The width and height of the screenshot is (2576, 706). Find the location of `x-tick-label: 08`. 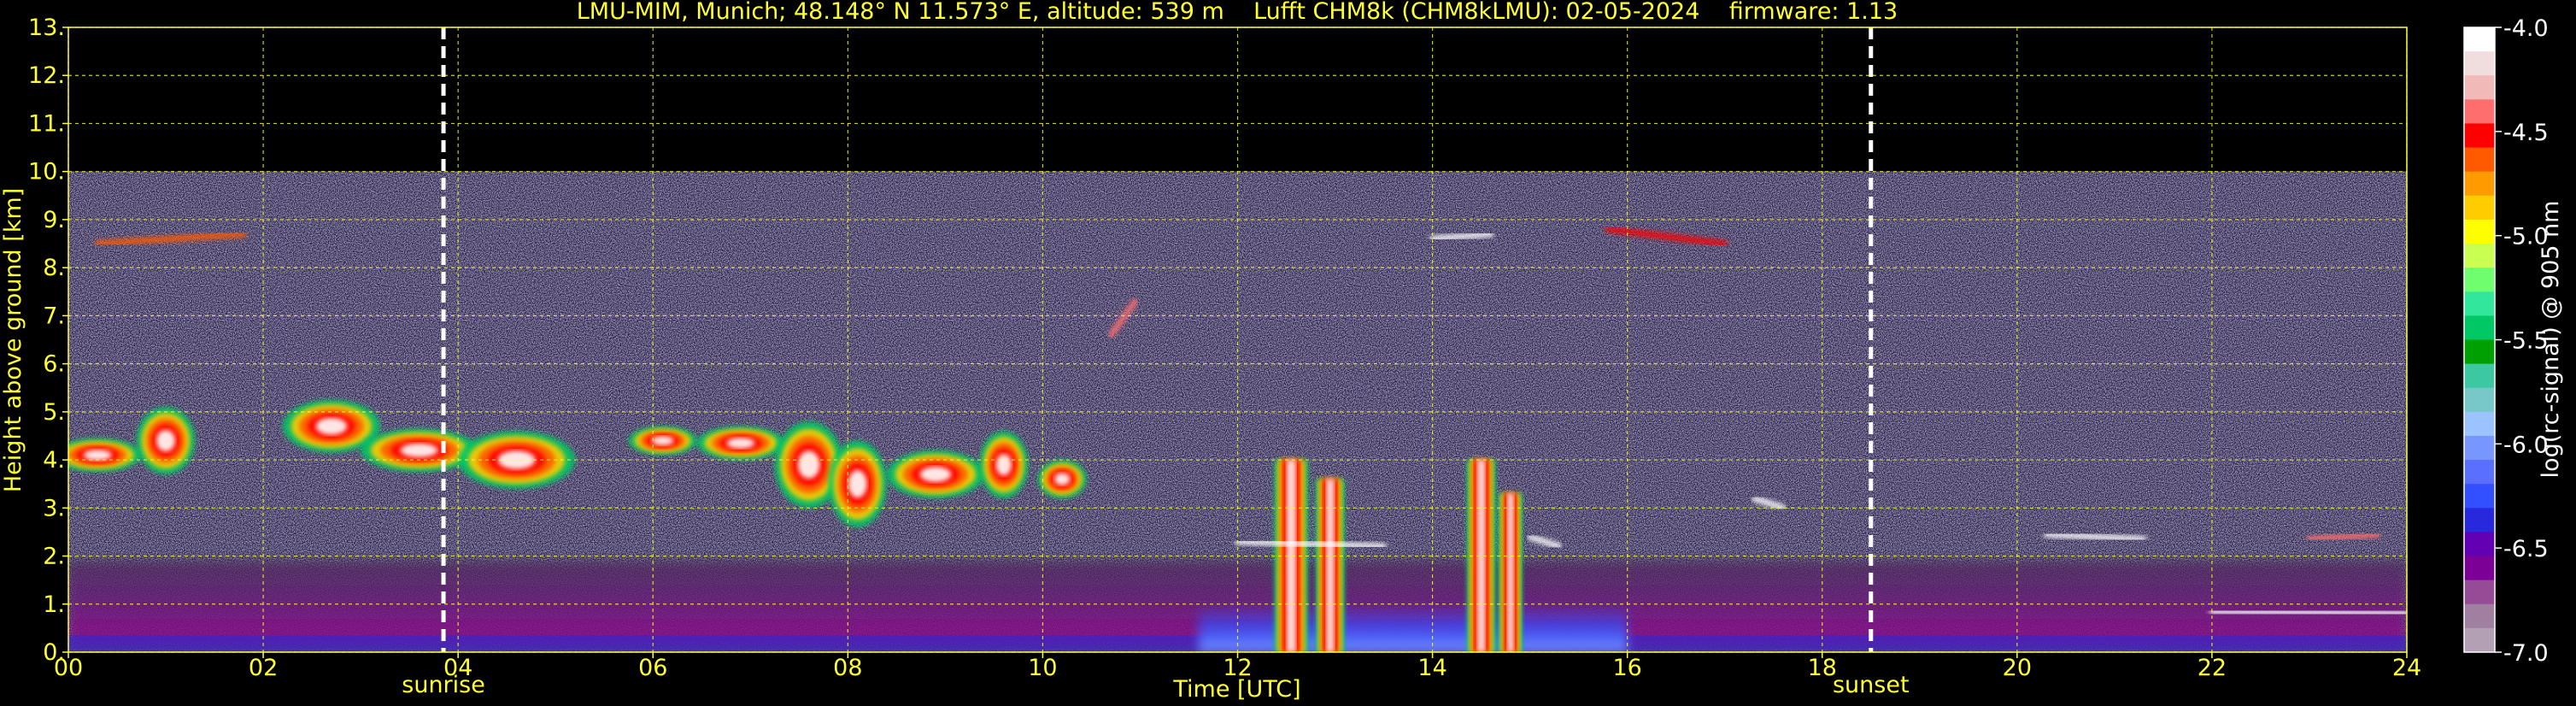

x-tick-label: 08 is located at coordinates (847, 668).